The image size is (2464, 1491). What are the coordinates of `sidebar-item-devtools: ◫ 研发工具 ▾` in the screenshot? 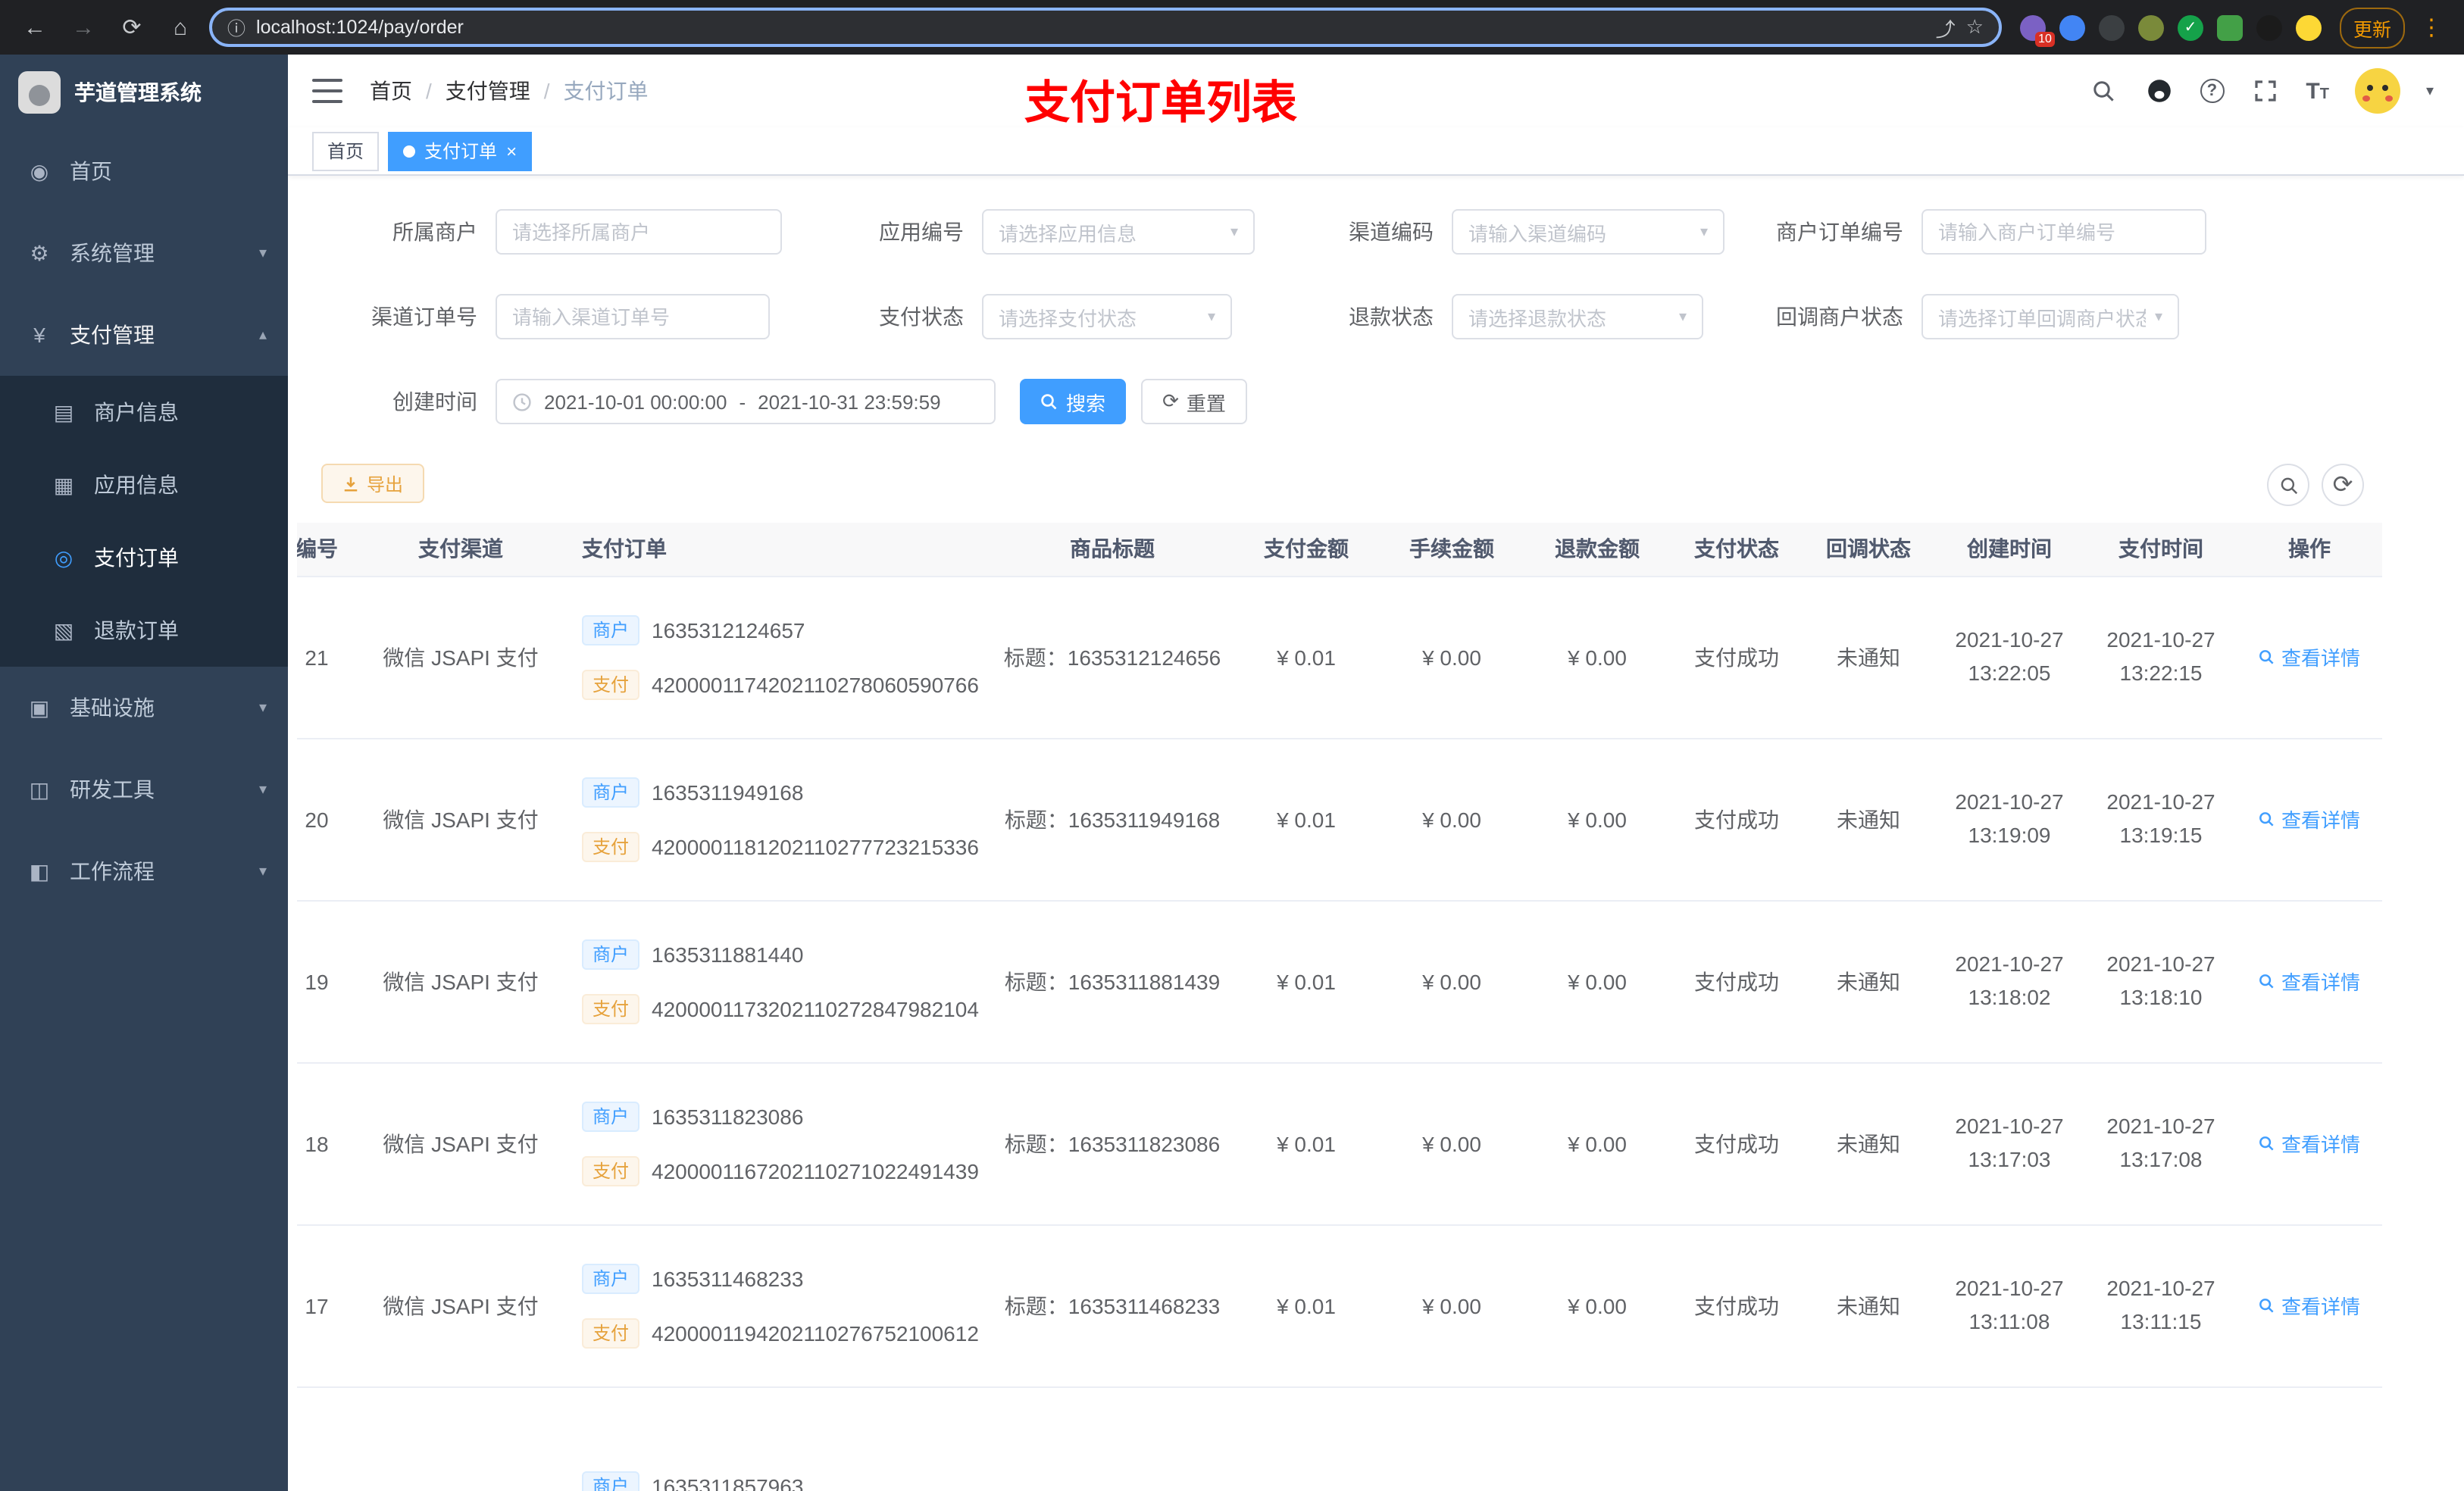 It's located at (144, 789).